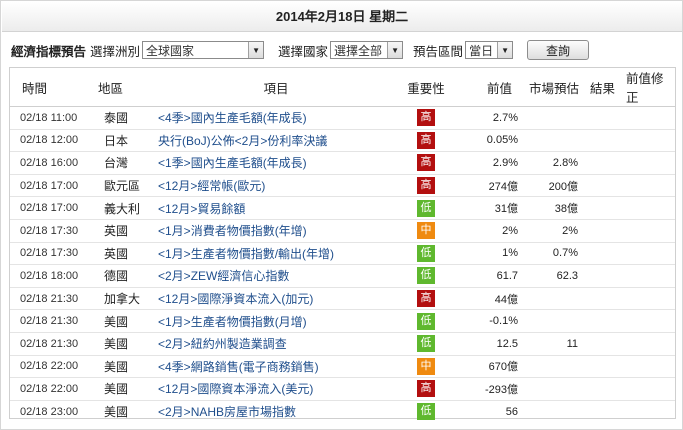  Describe the element at coordinates (558, 50) in the screenshot. I see `query-button: 查詢` at that location.